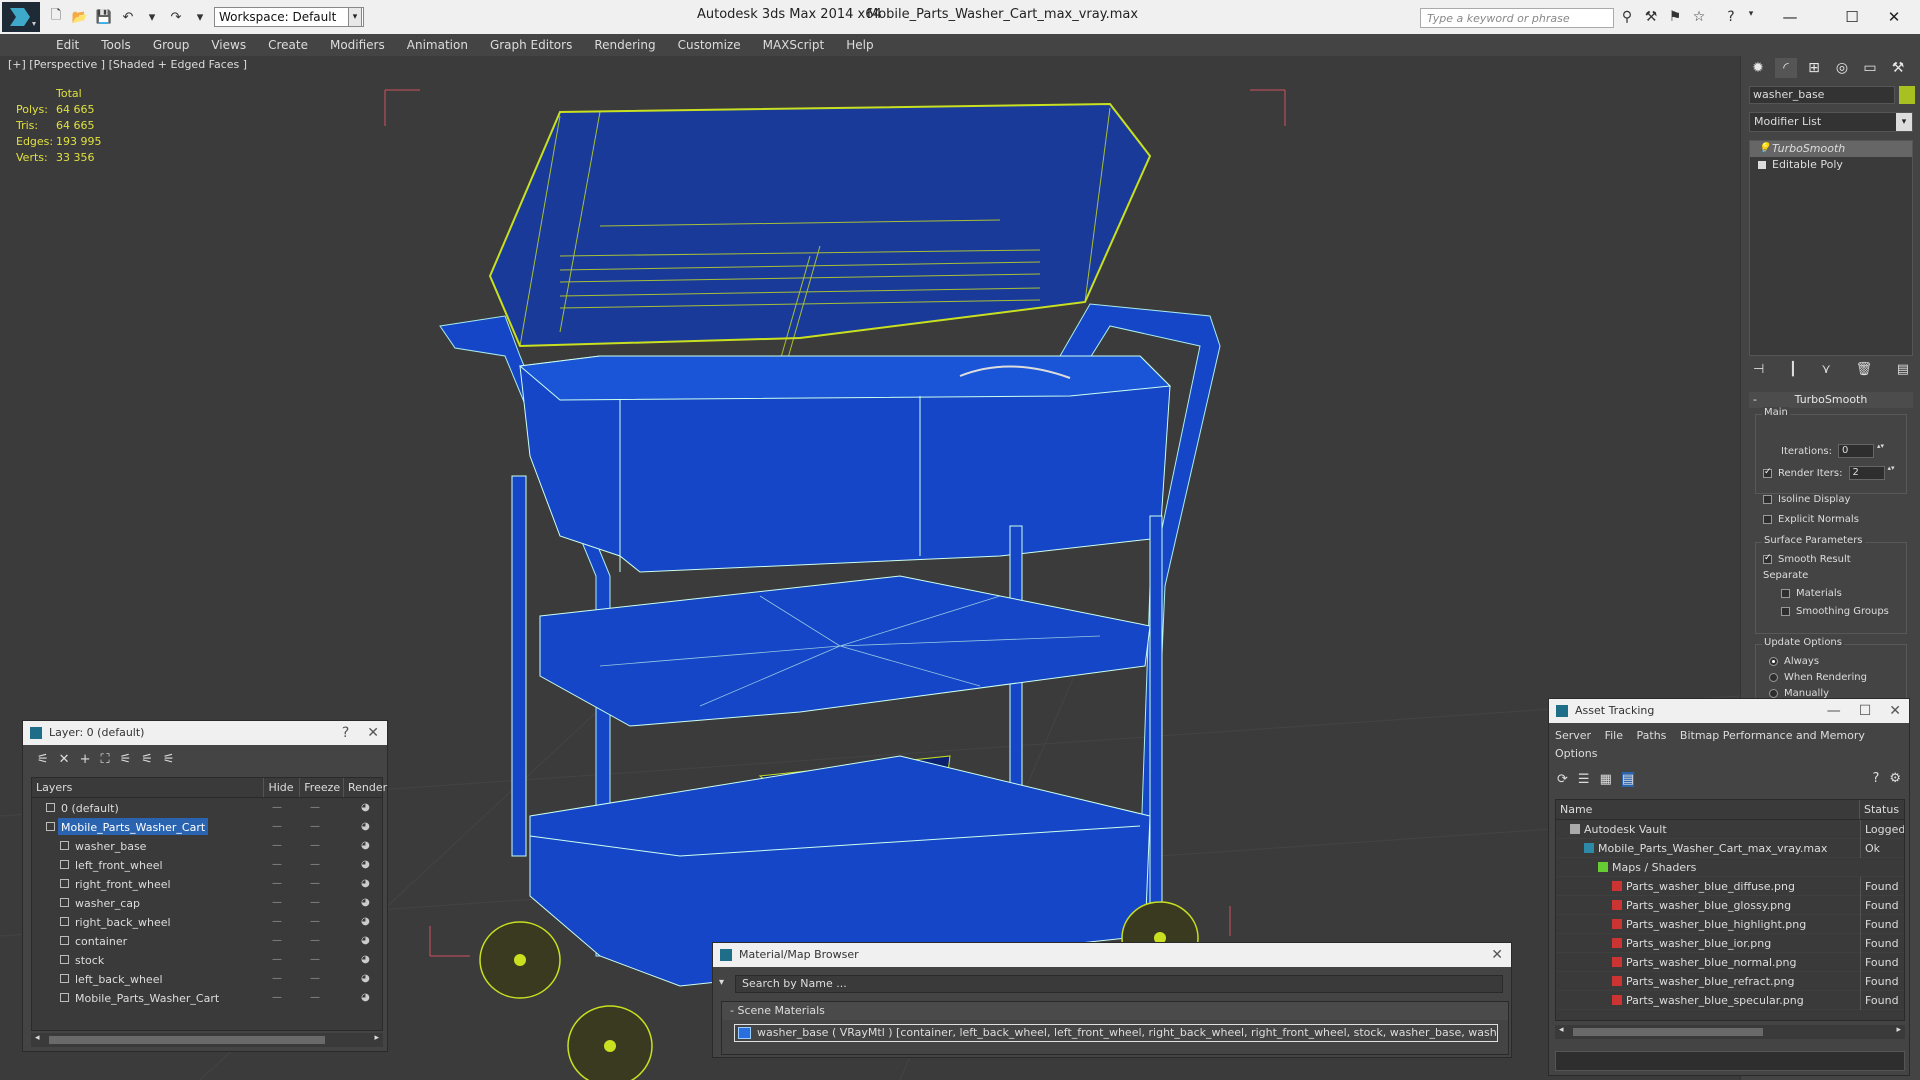  I want to click on layer-row: Mobile_Parts_Washer_Cart — — ◕, so click(207, 997).